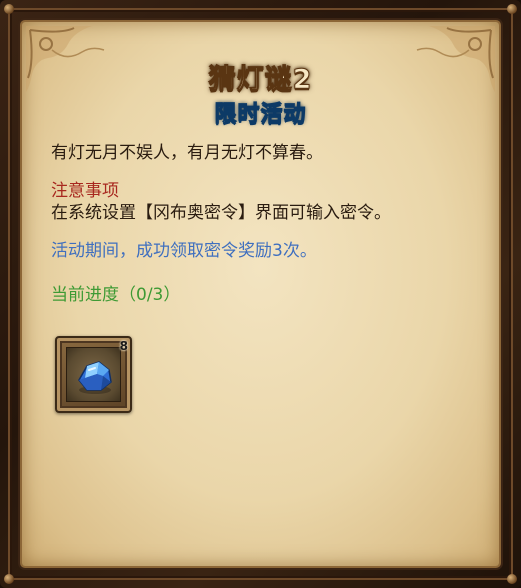  I want to click on reward-item-frame, so click(93, 374).